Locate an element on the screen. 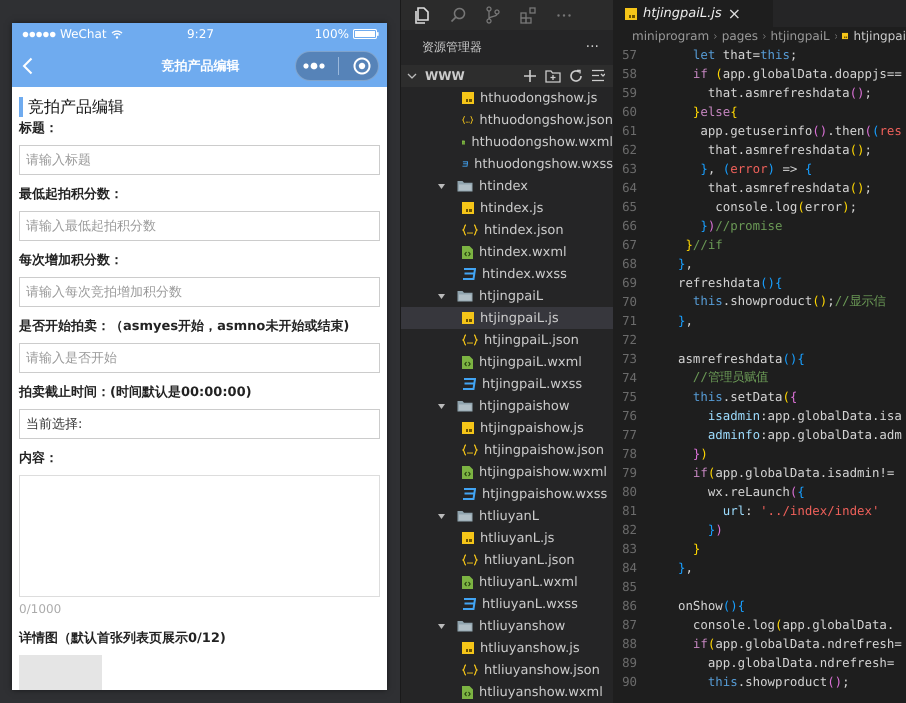 The height and width of the screenshot is (703, 906). input-field: 请输入每次竞拍增加积分数 is located at coordinates (199, 292).